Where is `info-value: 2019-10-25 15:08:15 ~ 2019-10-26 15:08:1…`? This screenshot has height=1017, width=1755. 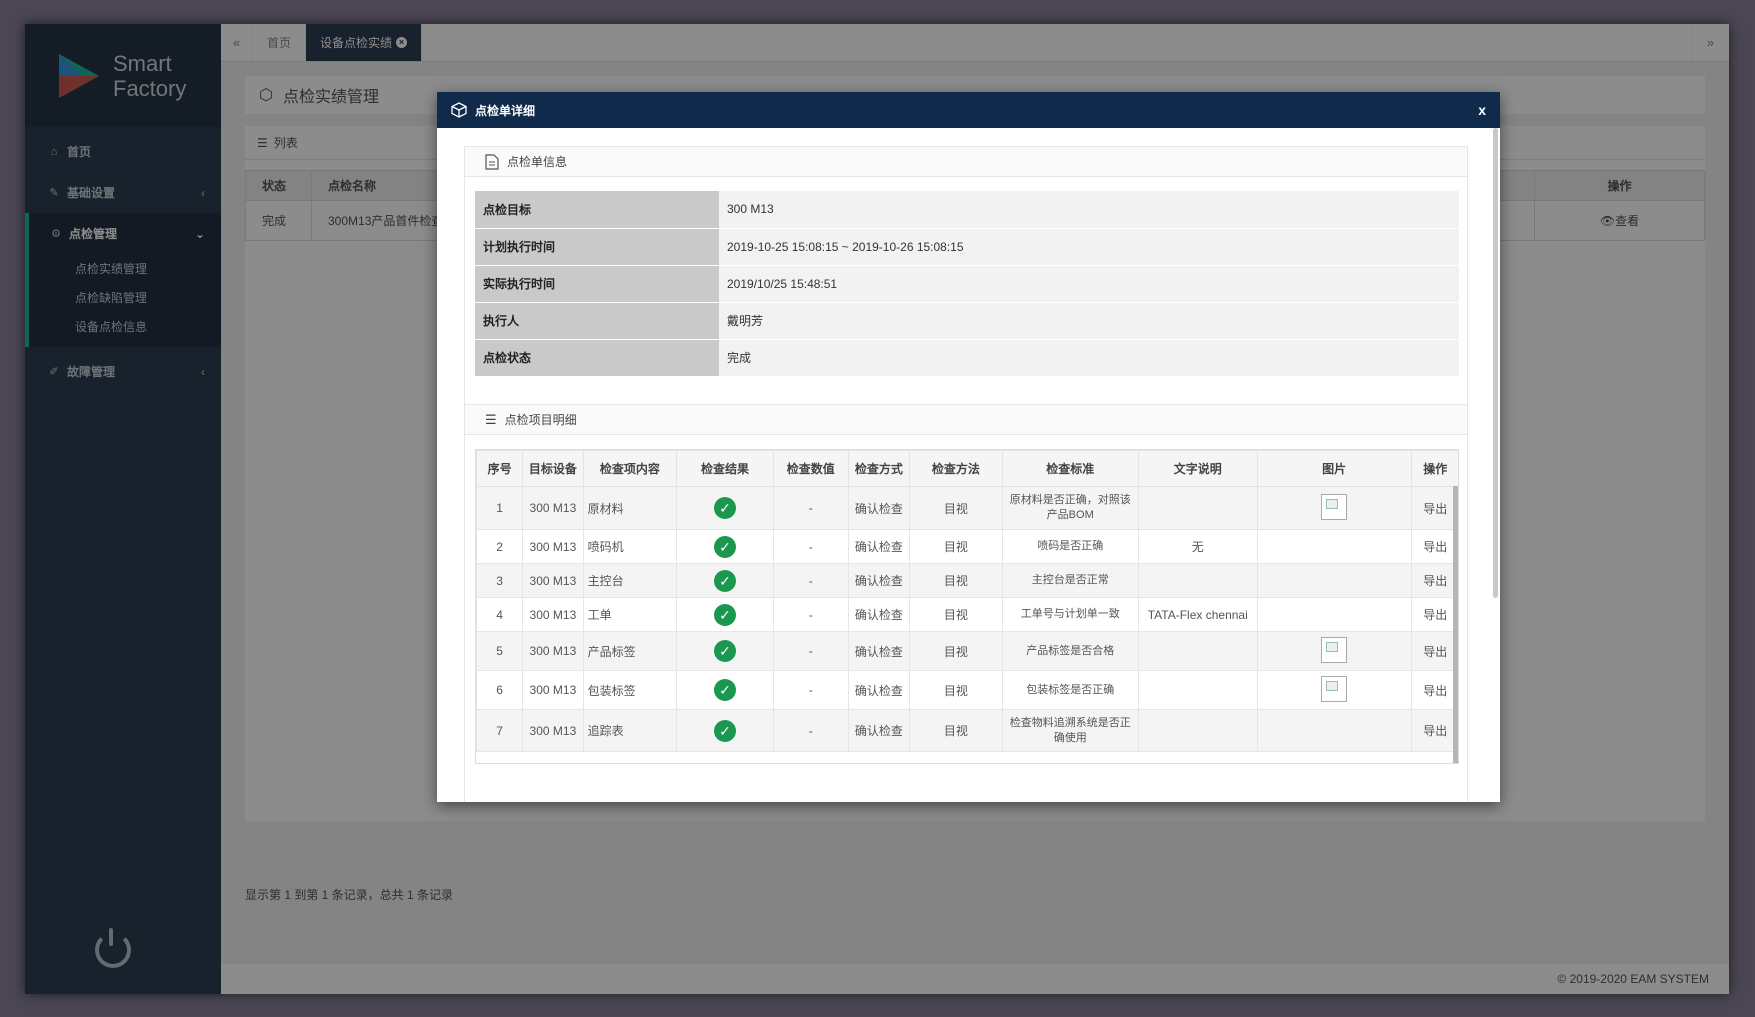 info-value: 2019-10-25 15:08:15 ~ 2019-10-26 15:08:1… is located at coordinates (1089, 247).